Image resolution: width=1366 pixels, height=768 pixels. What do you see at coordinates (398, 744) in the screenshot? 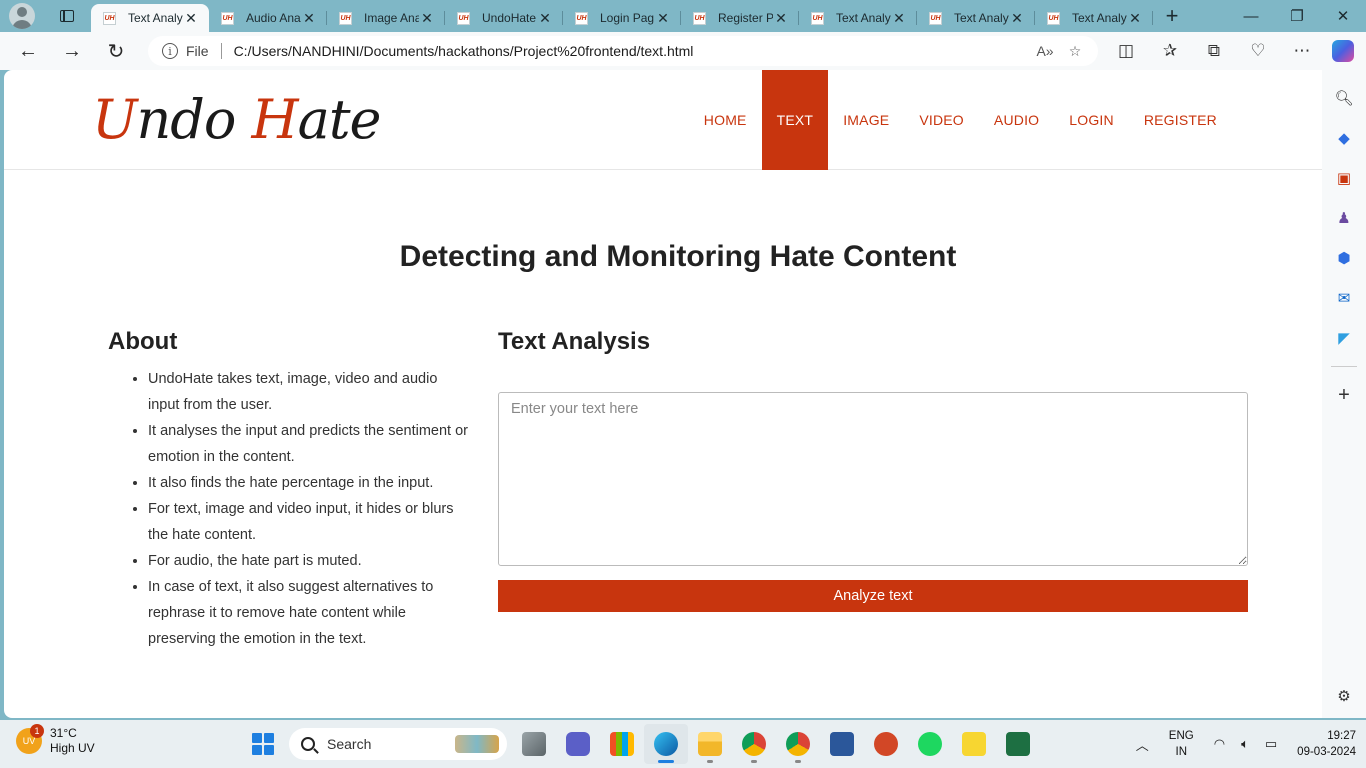
I see `taskbar-search: Search` at bounding box center [398, 744].